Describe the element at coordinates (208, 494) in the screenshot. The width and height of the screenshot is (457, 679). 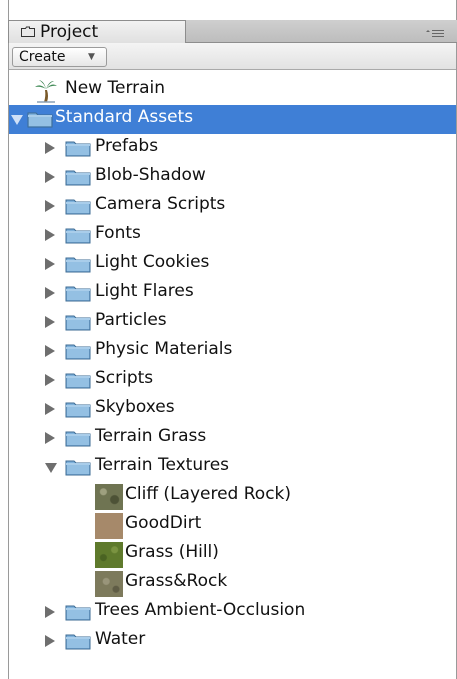
I see `tree-item-label: Cliff (Layered Rock)` at that location.